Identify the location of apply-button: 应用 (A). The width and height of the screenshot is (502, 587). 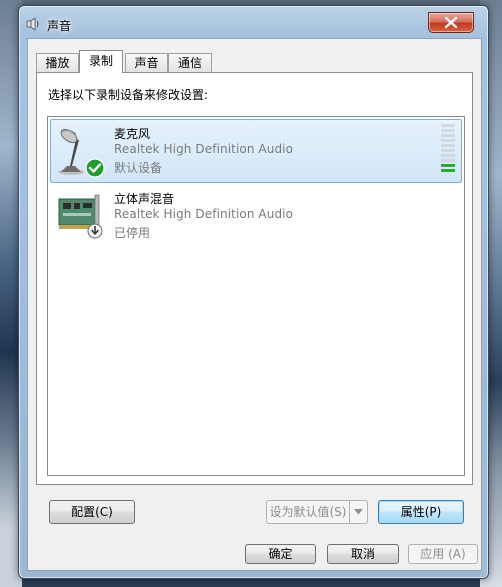
(443, 554).